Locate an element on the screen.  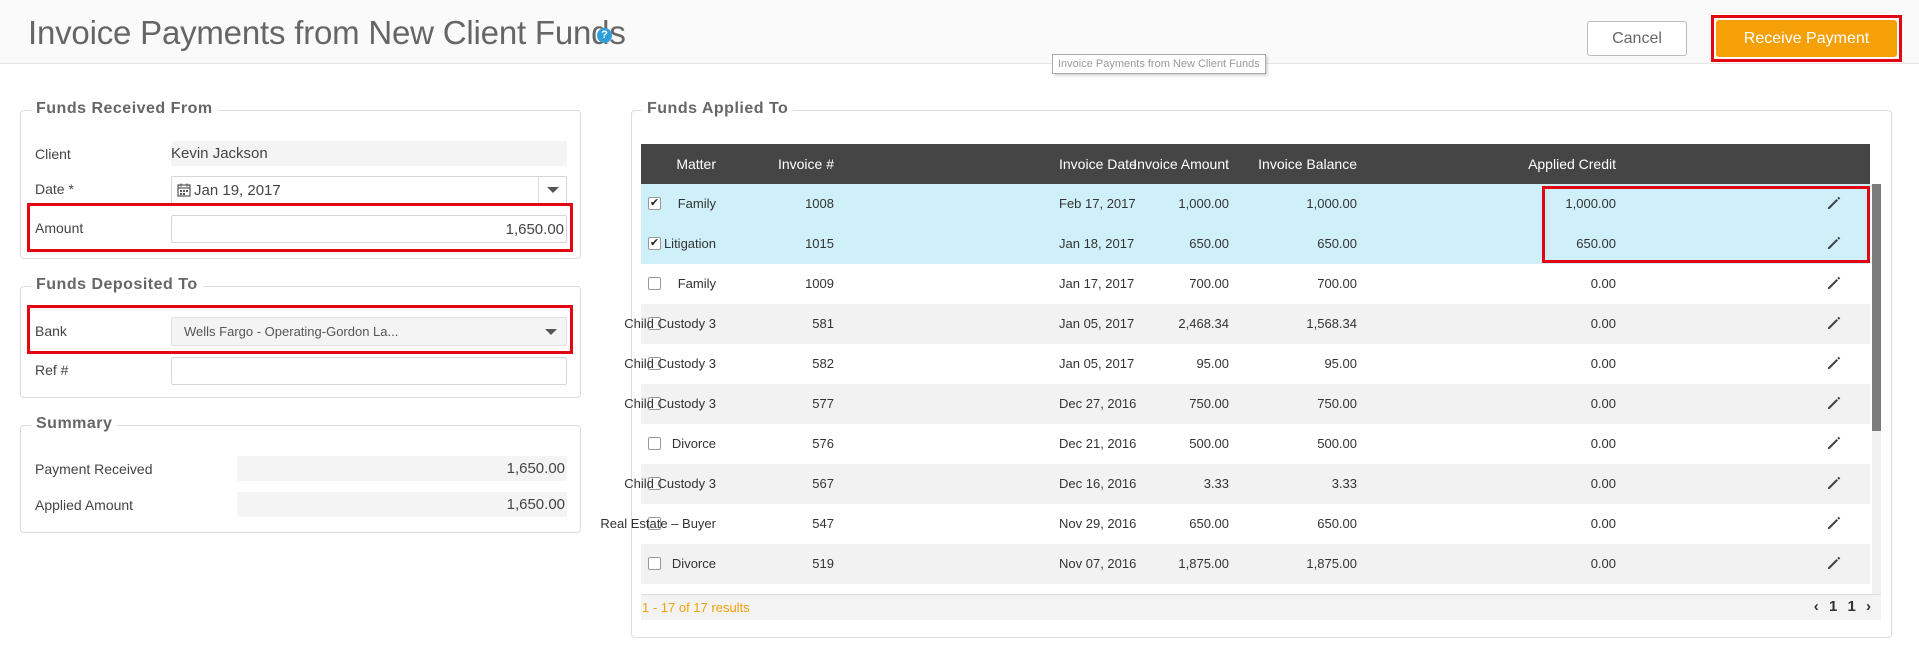
cell-invoice-no: 547 is located at coordinates (823, 523).